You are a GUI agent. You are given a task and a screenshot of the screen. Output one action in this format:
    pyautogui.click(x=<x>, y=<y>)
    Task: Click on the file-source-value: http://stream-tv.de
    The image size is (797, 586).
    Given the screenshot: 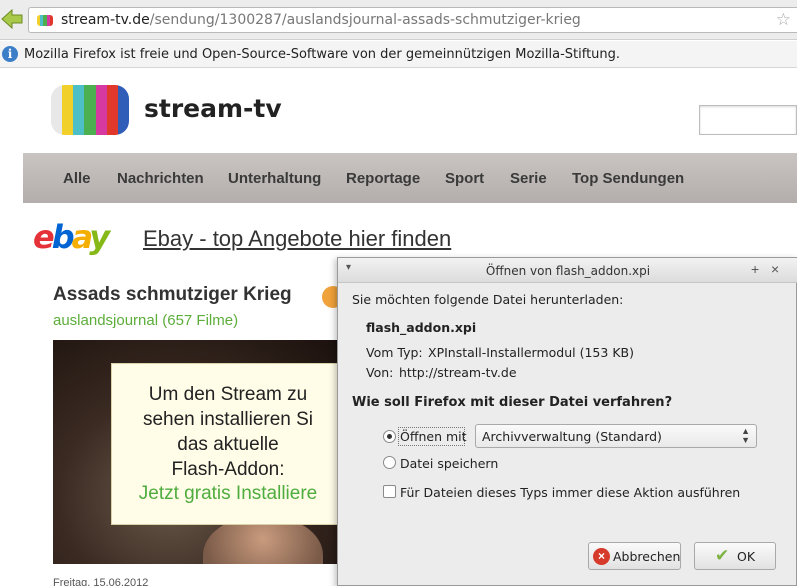 What is the action you would take?
    pyautogui.click(x=458, y=372)
    